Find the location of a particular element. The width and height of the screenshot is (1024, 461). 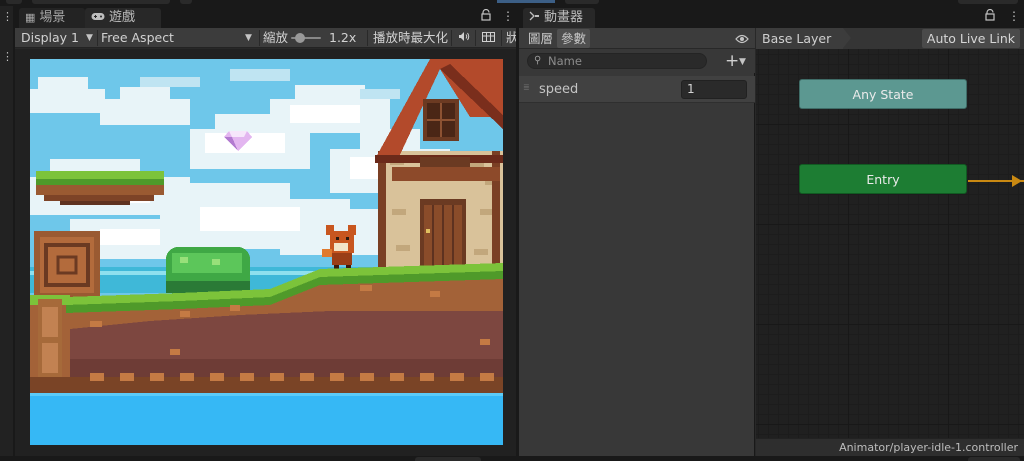

tab-parameters: 參數 is located at coordinates (574, 38).